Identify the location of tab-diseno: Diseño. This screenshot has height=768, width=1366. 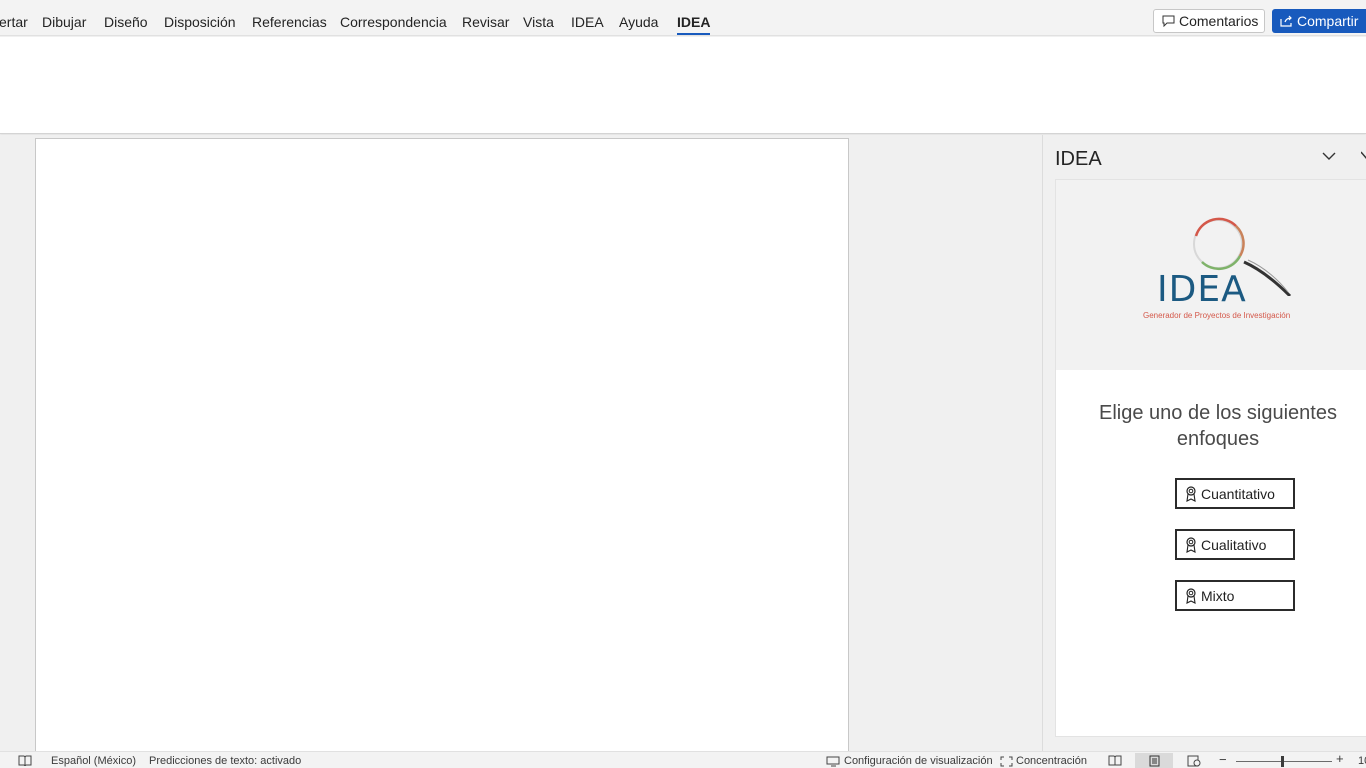
(126, 22).